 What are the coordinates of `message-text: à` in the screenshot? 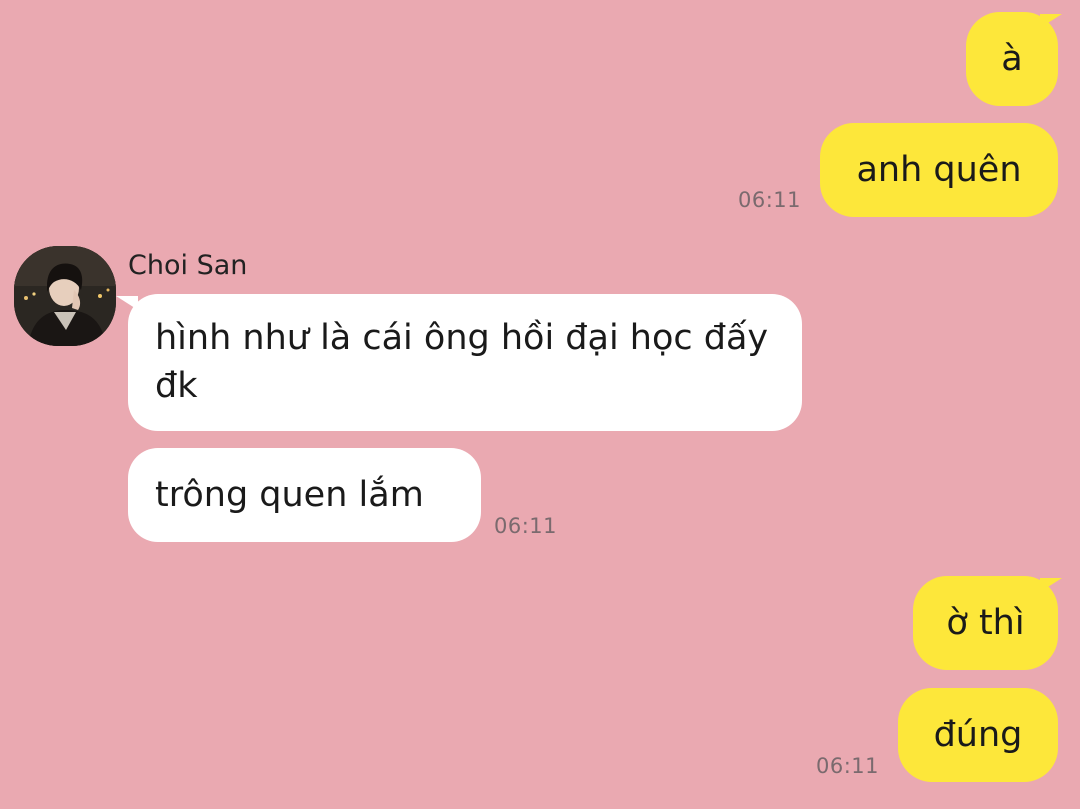 It's located at (1012, 59).